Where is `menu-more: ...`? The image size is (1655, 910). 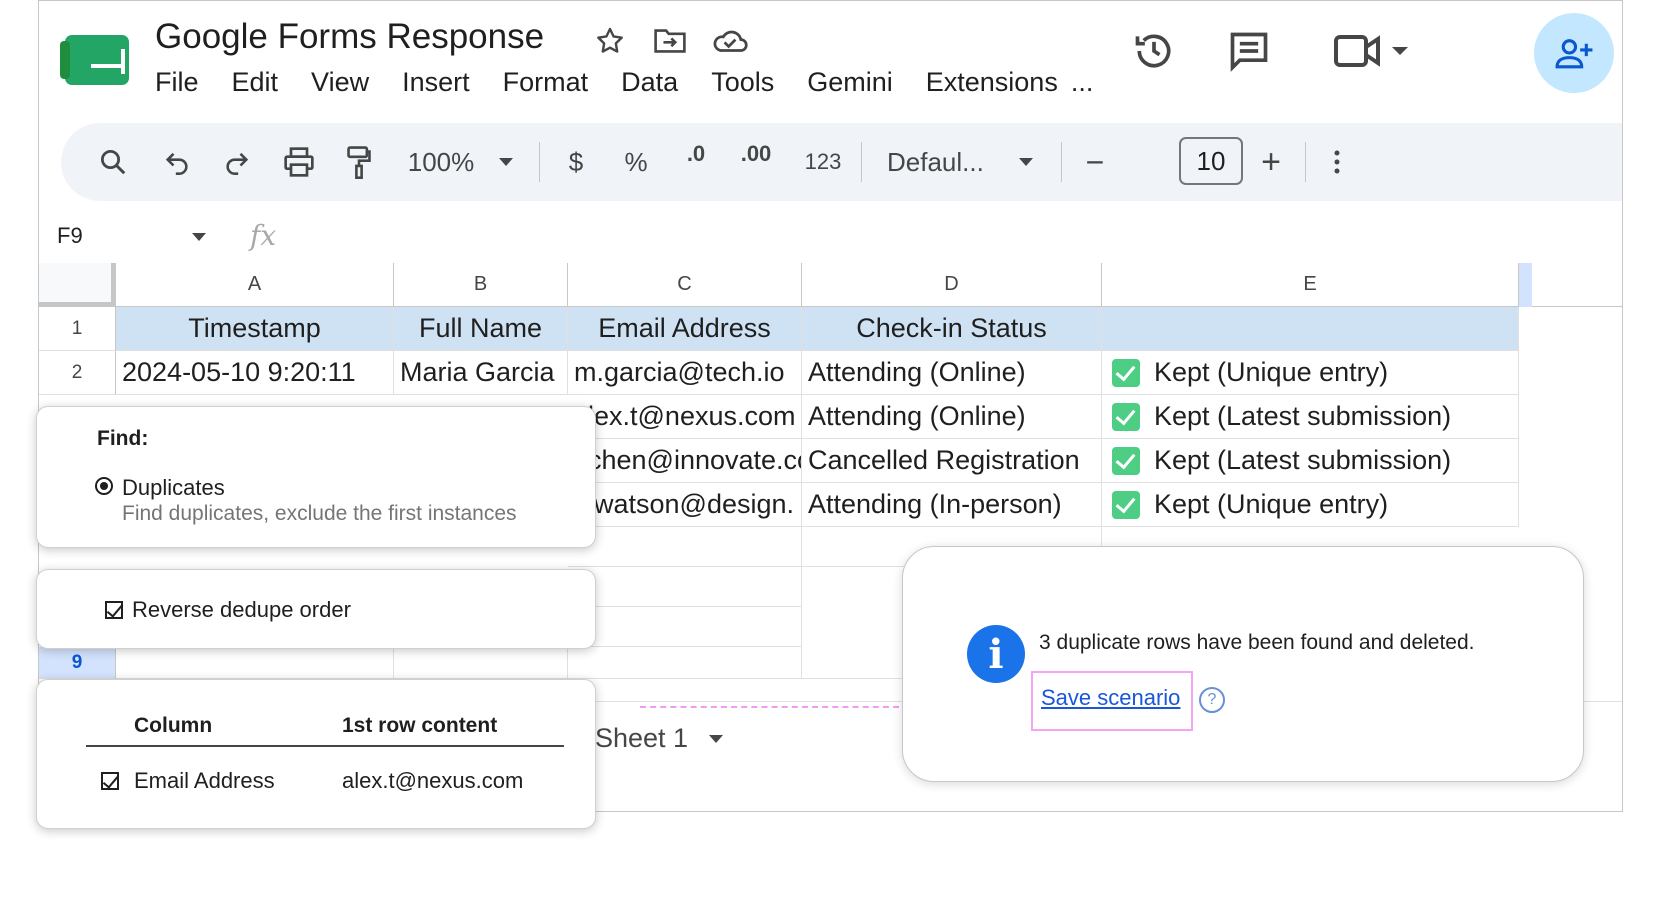
menu-more: ... is located at coordinates (1082, 82).